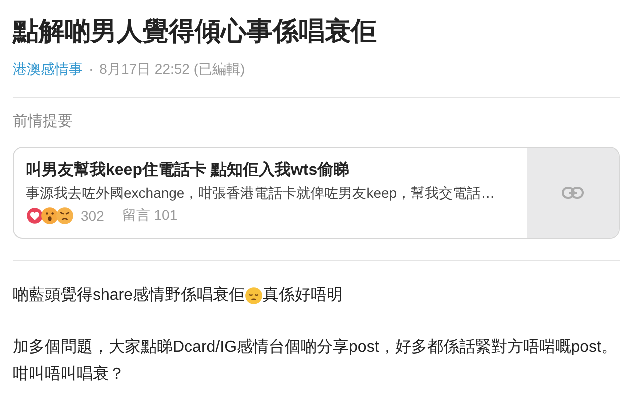 The width and height of the screenshot is (631, 400). Describe the element at coordinates (303, 296) in the screenshot. I see `paragraph-text: 真係好唔明` at that location.